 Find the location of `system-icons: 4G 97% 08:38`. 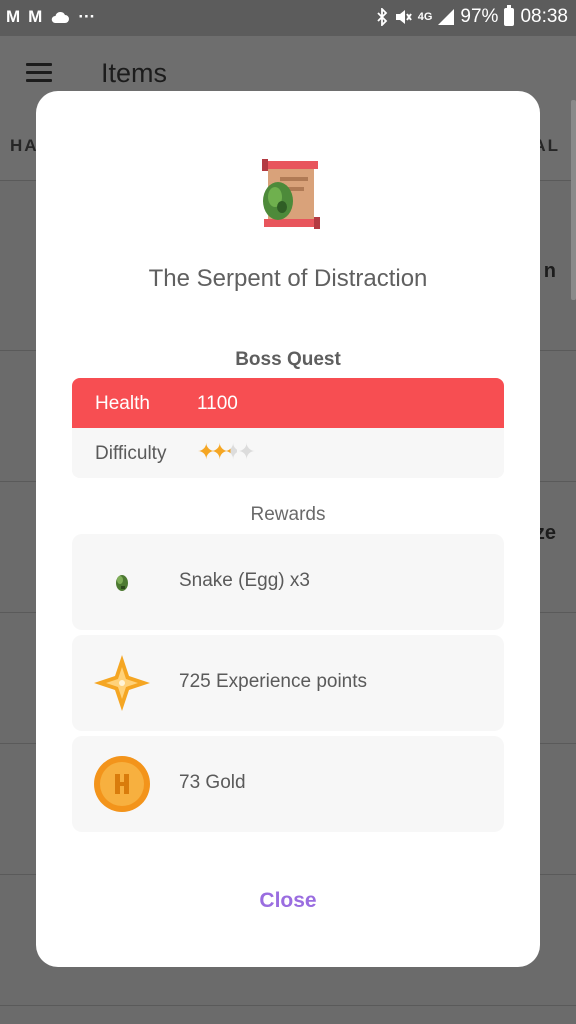

system-icons: 4G 97% 08:38 is located at coordinates (472, 16).